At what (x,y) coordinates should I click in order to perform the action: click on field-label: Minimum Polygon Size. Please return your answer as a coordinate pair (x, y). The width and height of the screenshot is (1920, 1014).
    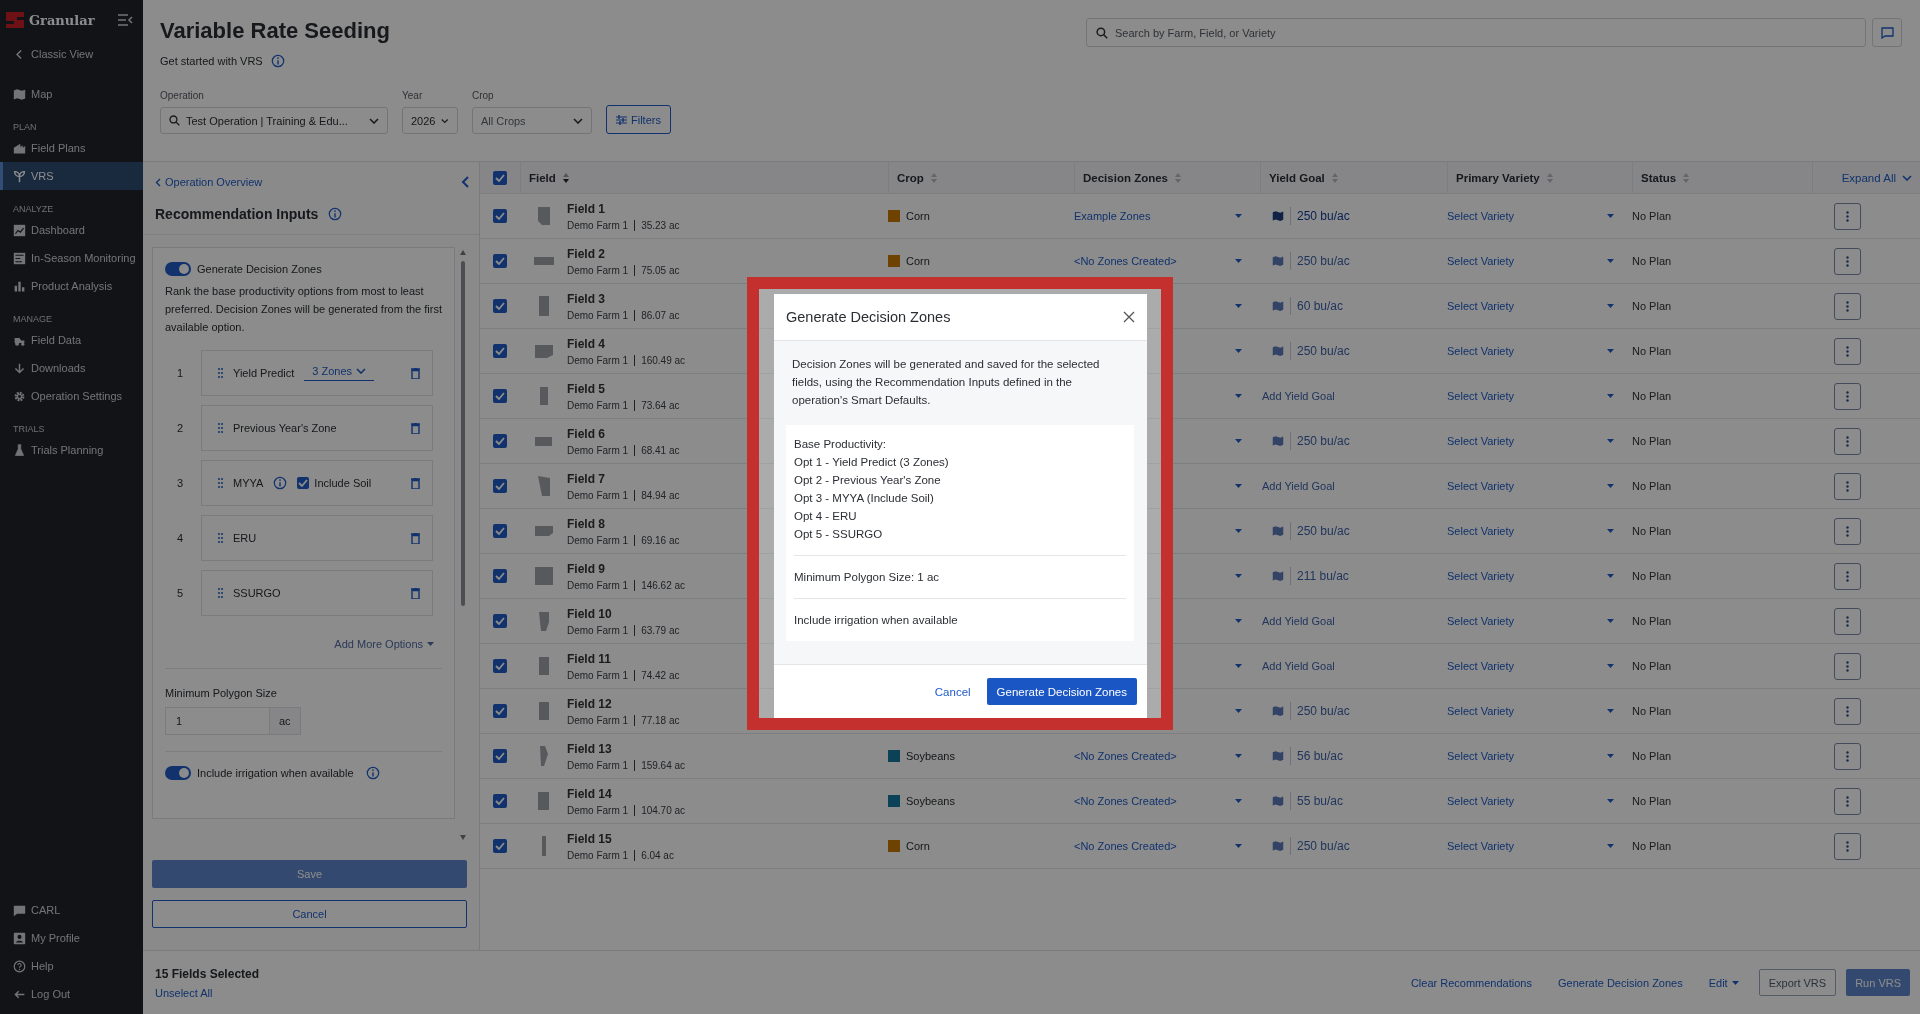
    Looking at the image, I should click on (221, 693).